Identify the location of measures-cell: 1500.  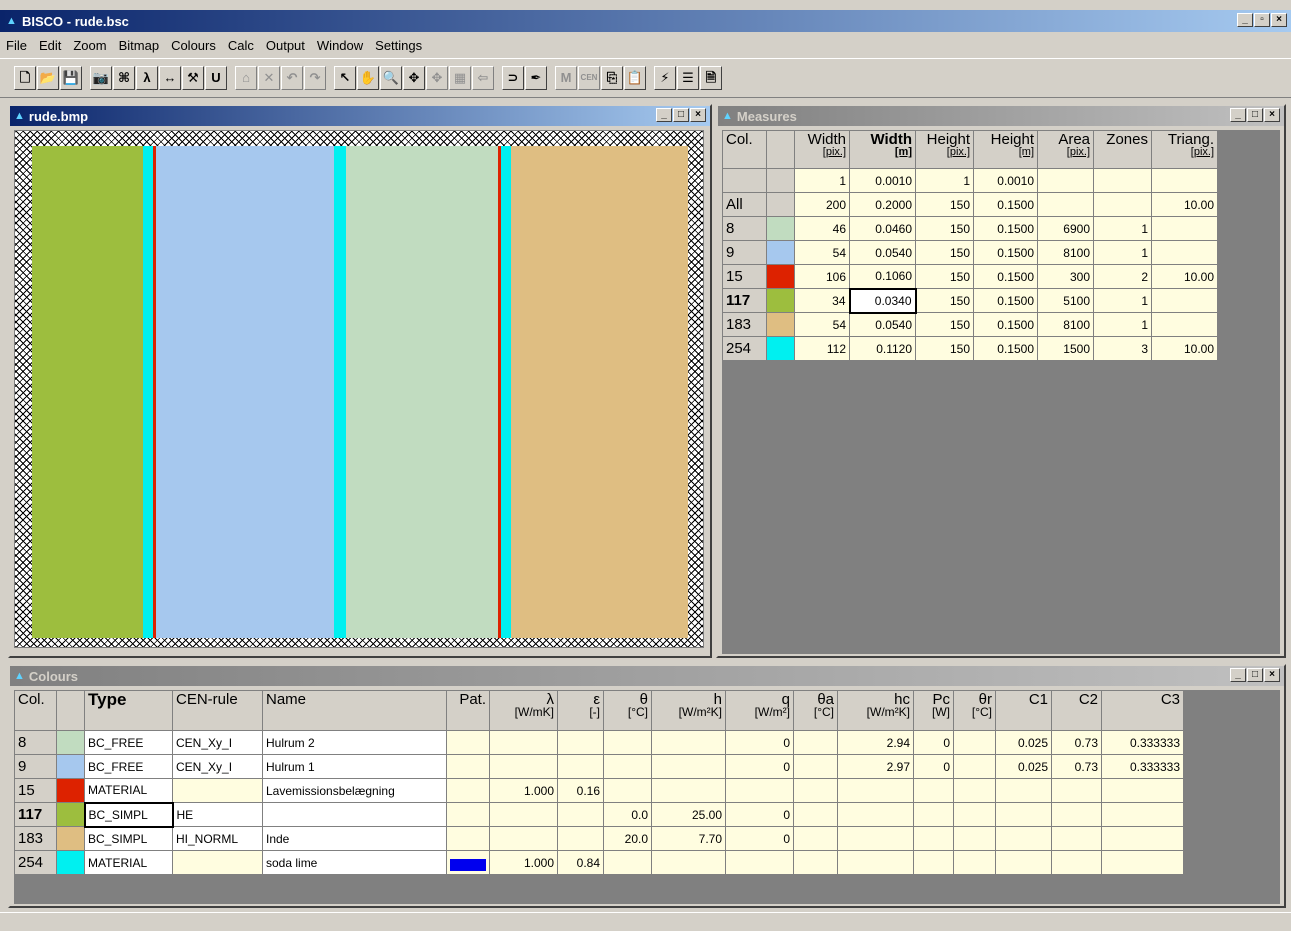
(1065, 348).